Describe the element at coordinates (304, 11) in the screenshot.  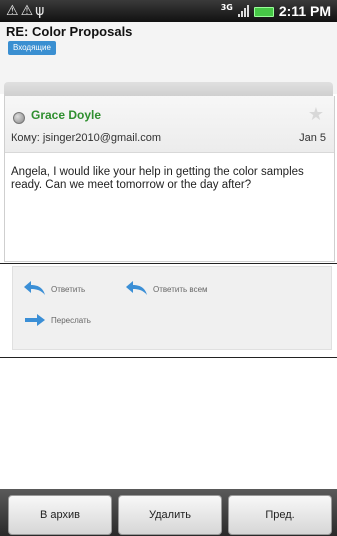
I see `status-time: 2:11 PM` at that location.